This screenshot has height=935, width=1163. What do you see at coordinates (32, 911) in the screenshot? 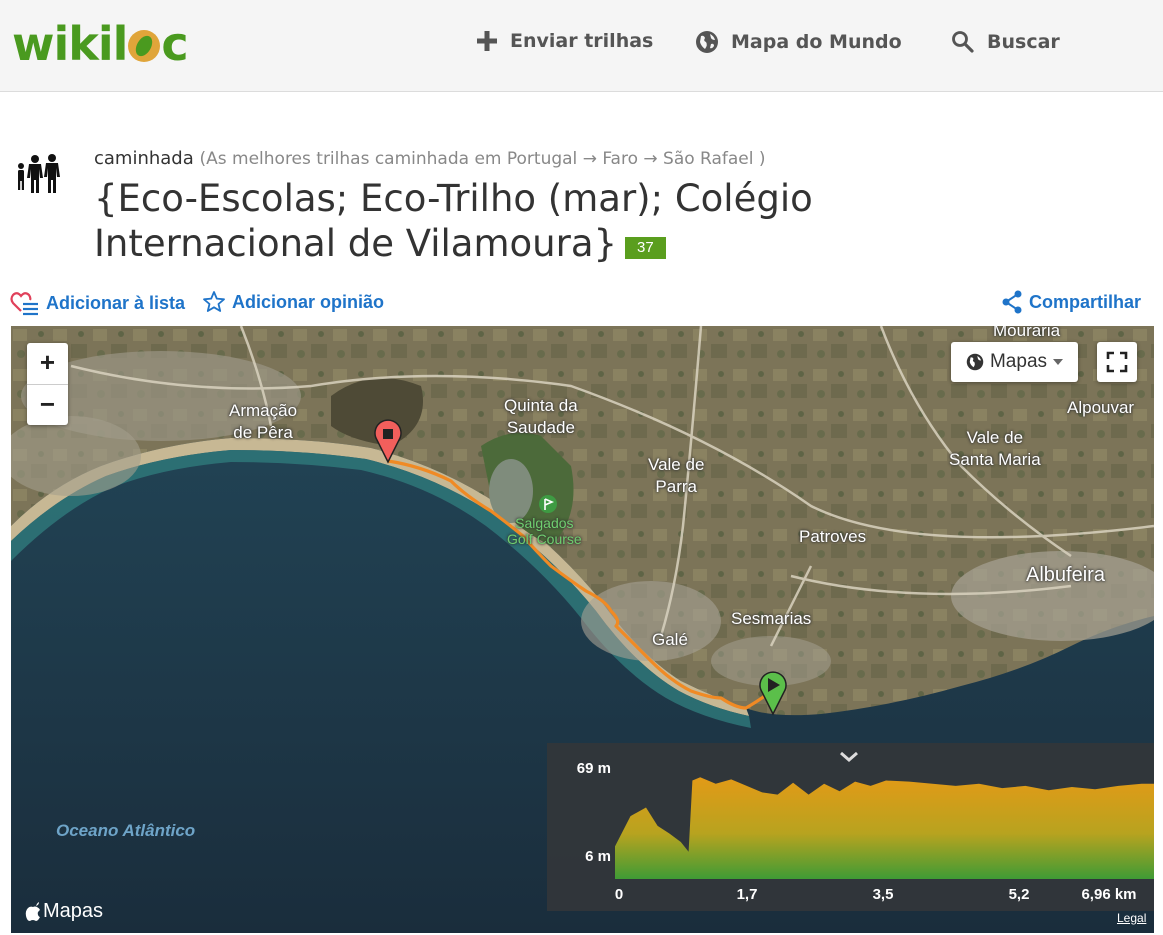
I see `apple-logo-icon` at bounding box center [32, 911].